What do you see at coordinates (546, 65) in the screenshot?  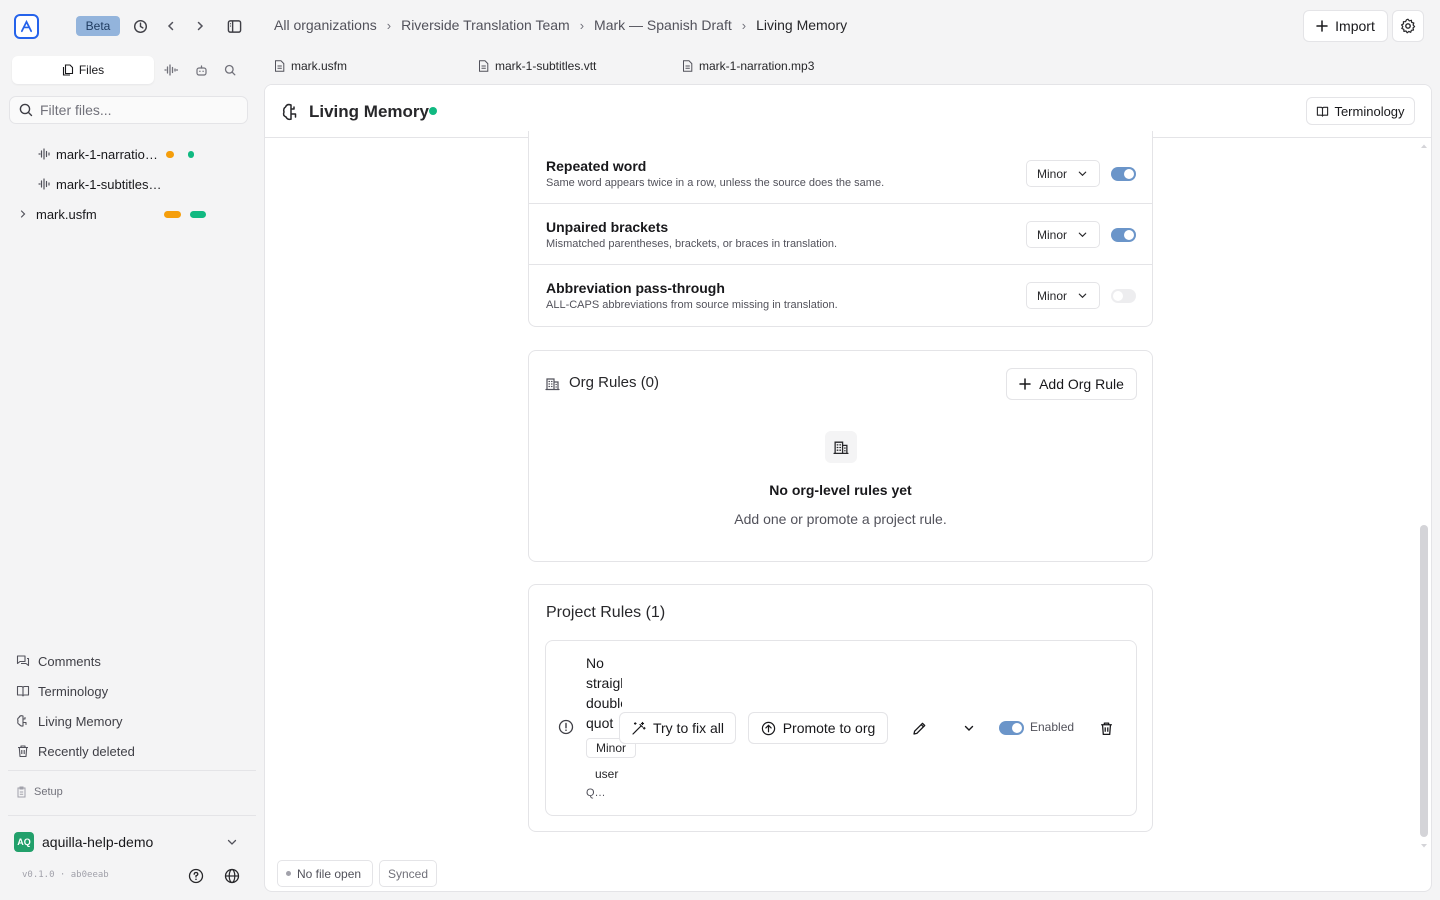 I see `tab-label: mark-1-subtitles.vtt` at bounding box center [546, 65].